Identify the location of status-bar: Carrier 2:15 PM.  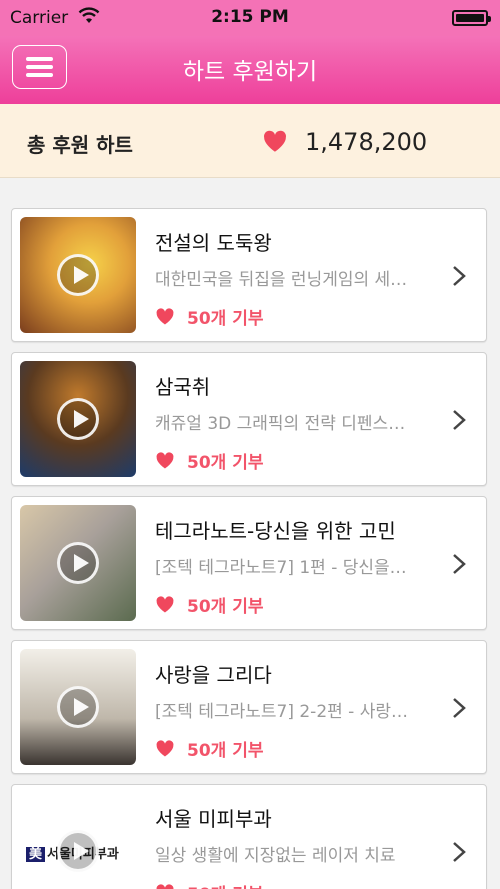
(250, 18).